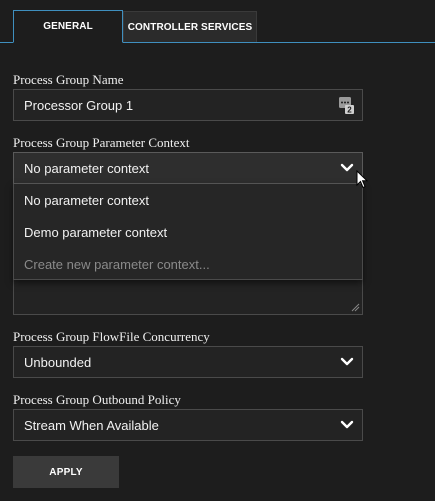  Describe the element at coordinates (79, 105) in the screenshot. I see `process-group-name-value: Processor Group 1` at that location.